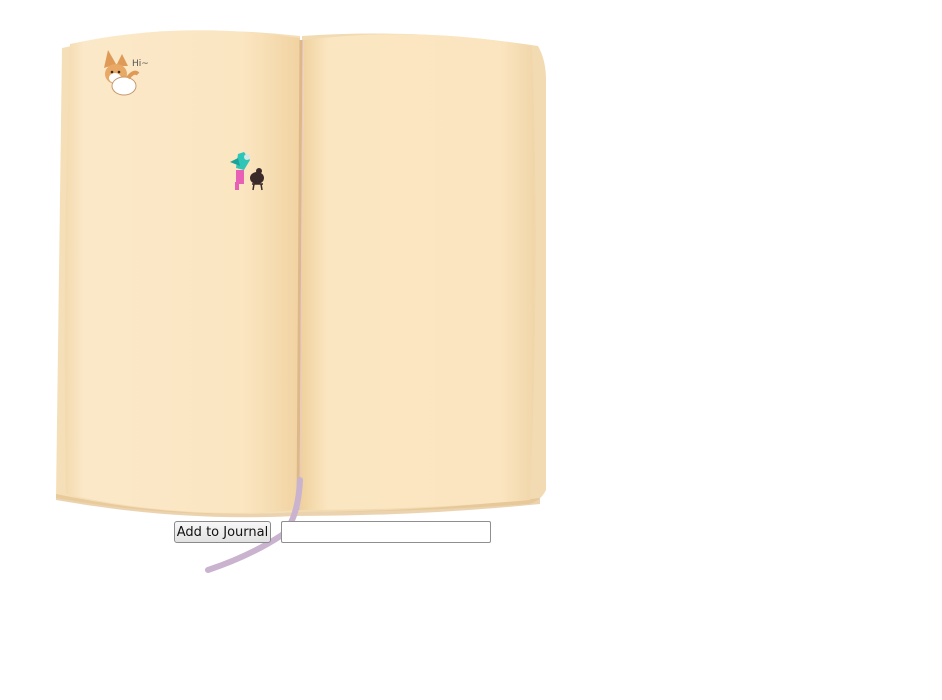 The height and width of the screenshot is (700, 942). What do you see at coordinates (386, 532) in the screenshot?
I see `journal-entry-input` at bounding box center [386, 532].